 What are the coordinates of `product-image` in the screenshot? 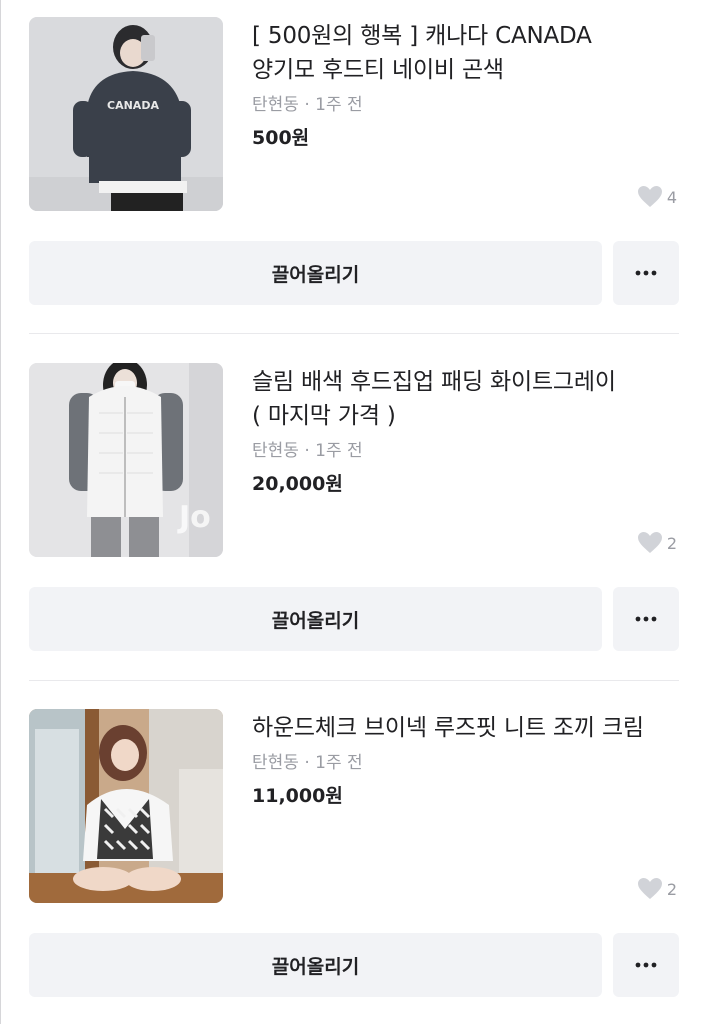 It's located at (126, 806).